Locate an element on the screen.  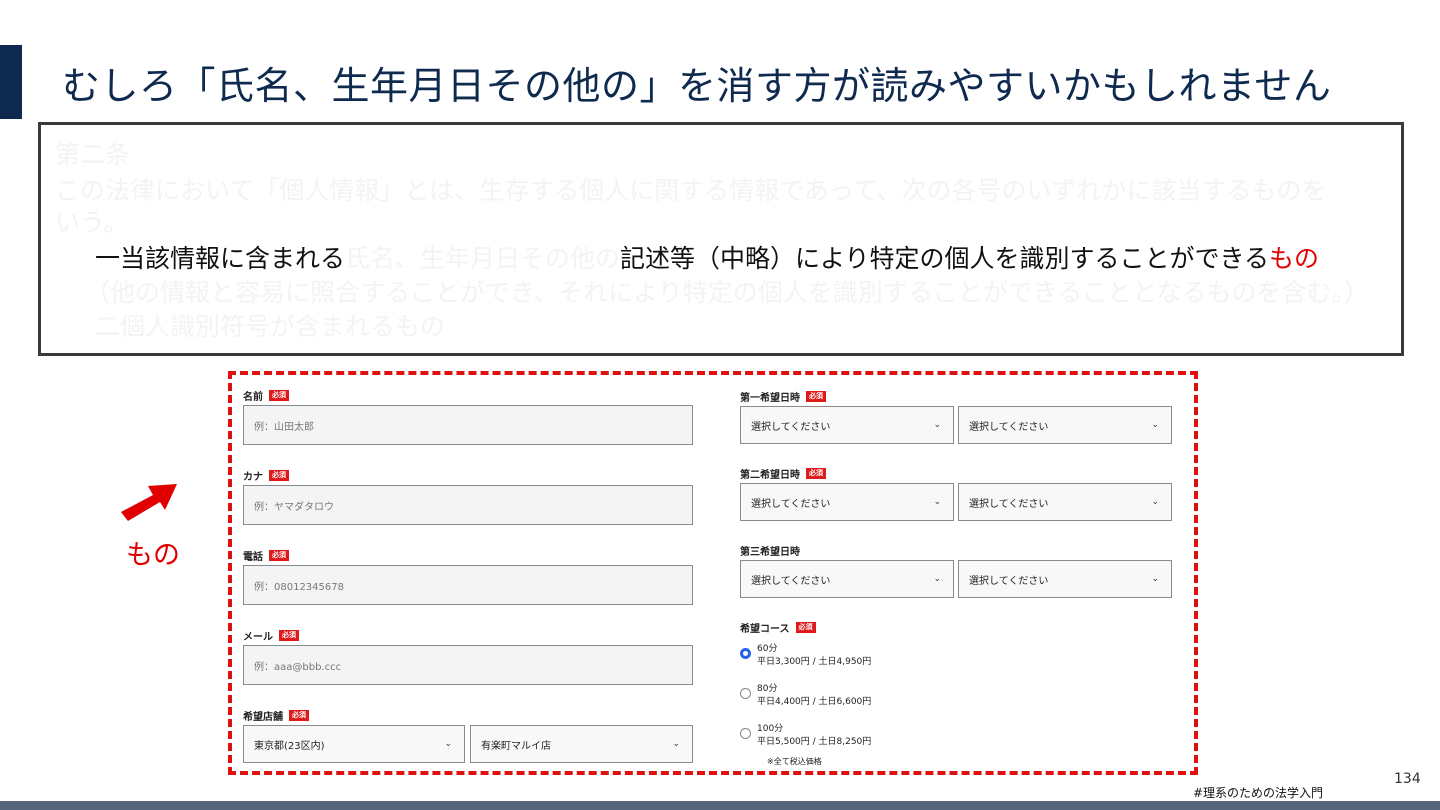
annotation-label: もの is located at coordinates (153, 555).